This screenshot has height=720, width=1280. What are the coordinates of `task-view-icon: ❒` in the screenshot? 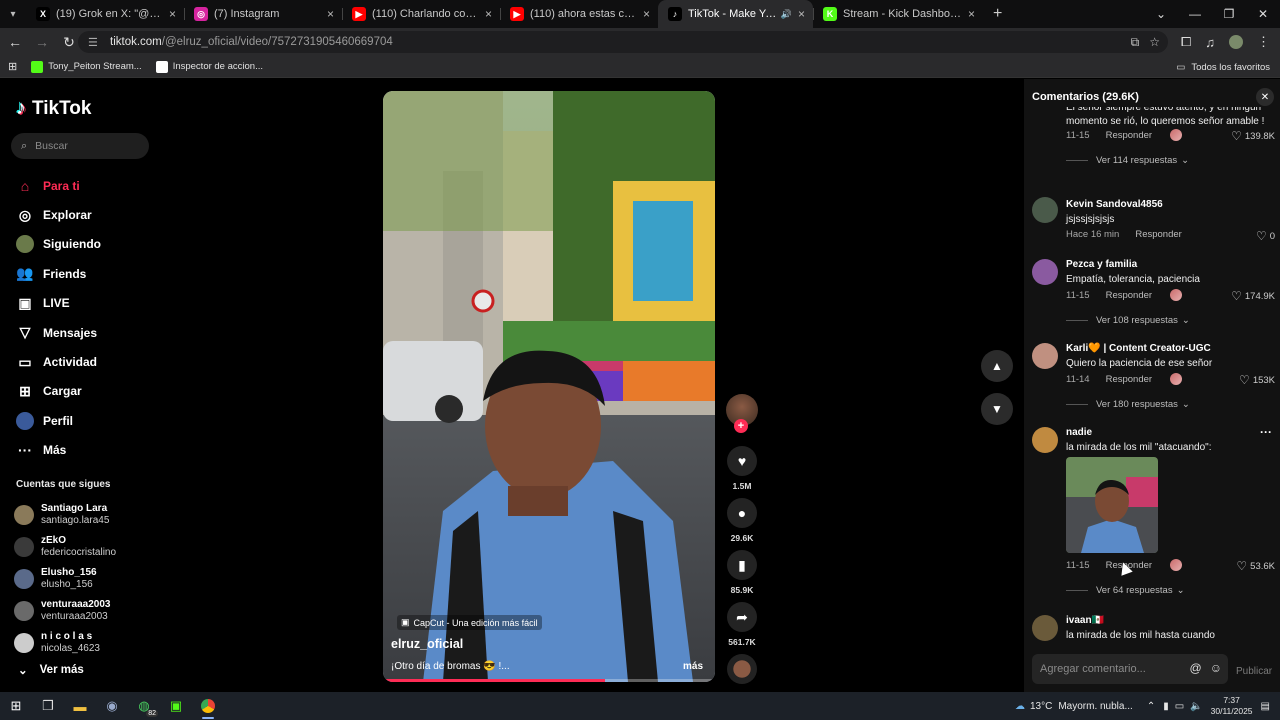 It's located at (48, 706).